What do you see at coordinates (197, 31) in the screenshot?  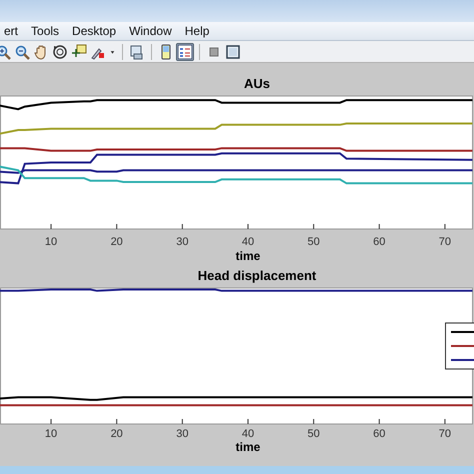 I see `menu-item: Help` at bounding box center [197, 31].